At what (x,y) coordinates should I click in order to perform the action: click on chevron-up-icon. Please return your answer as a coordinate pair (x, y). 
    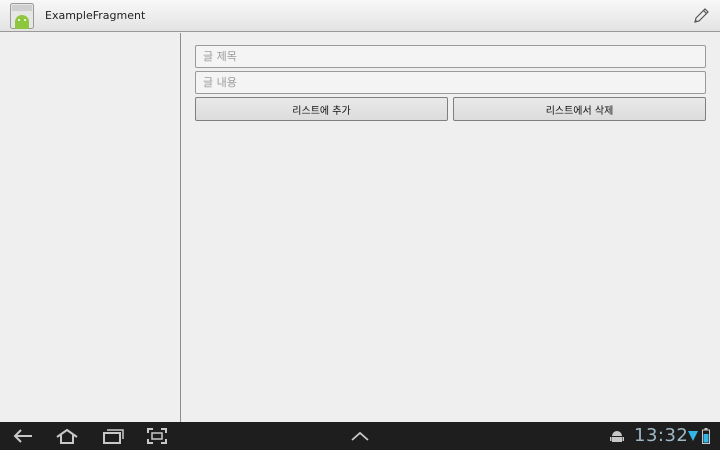
    Looking at the image, I should click on (360, 436).